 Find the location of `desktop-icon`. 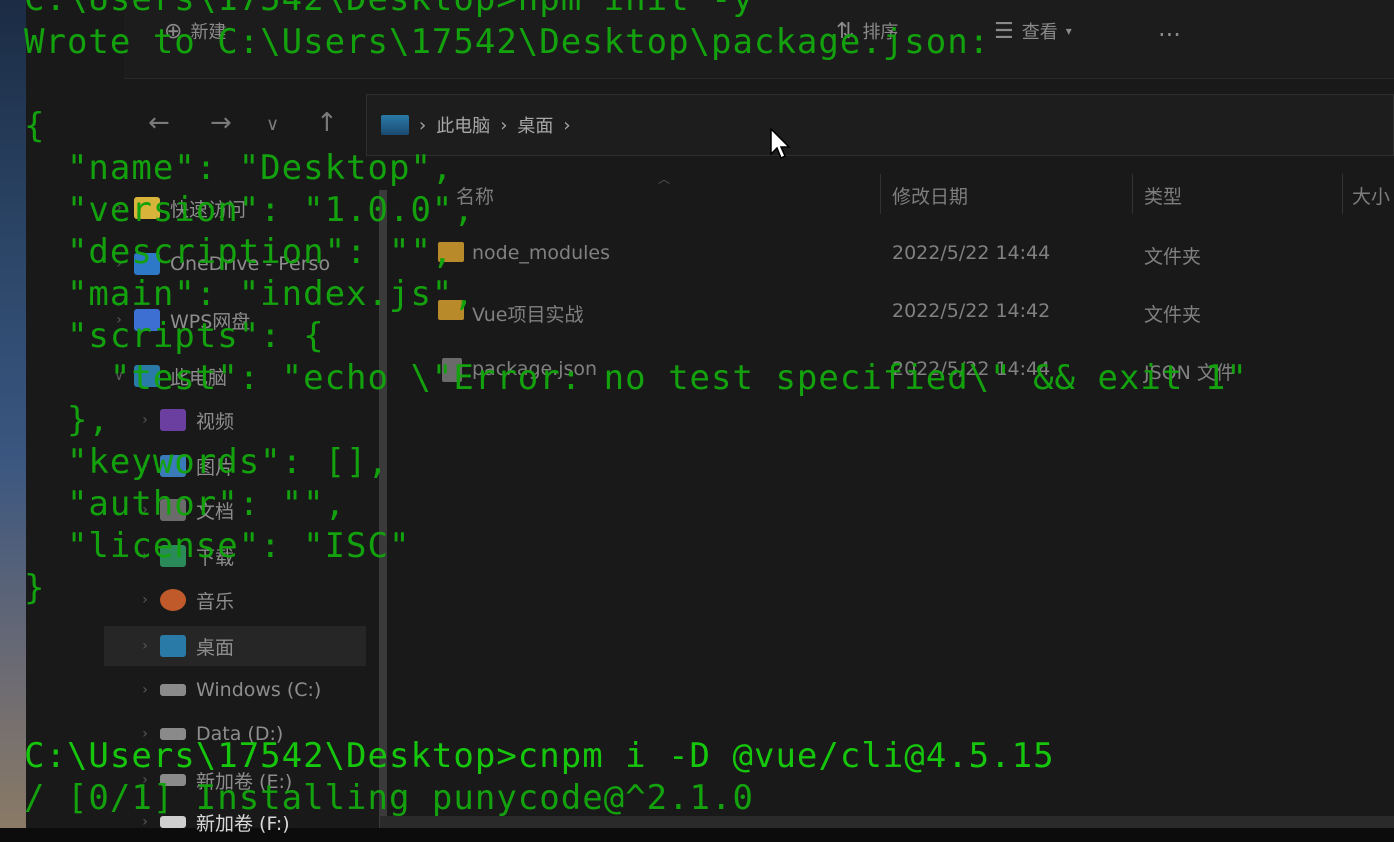

desktop-icon is located at coordinates (173, 646).